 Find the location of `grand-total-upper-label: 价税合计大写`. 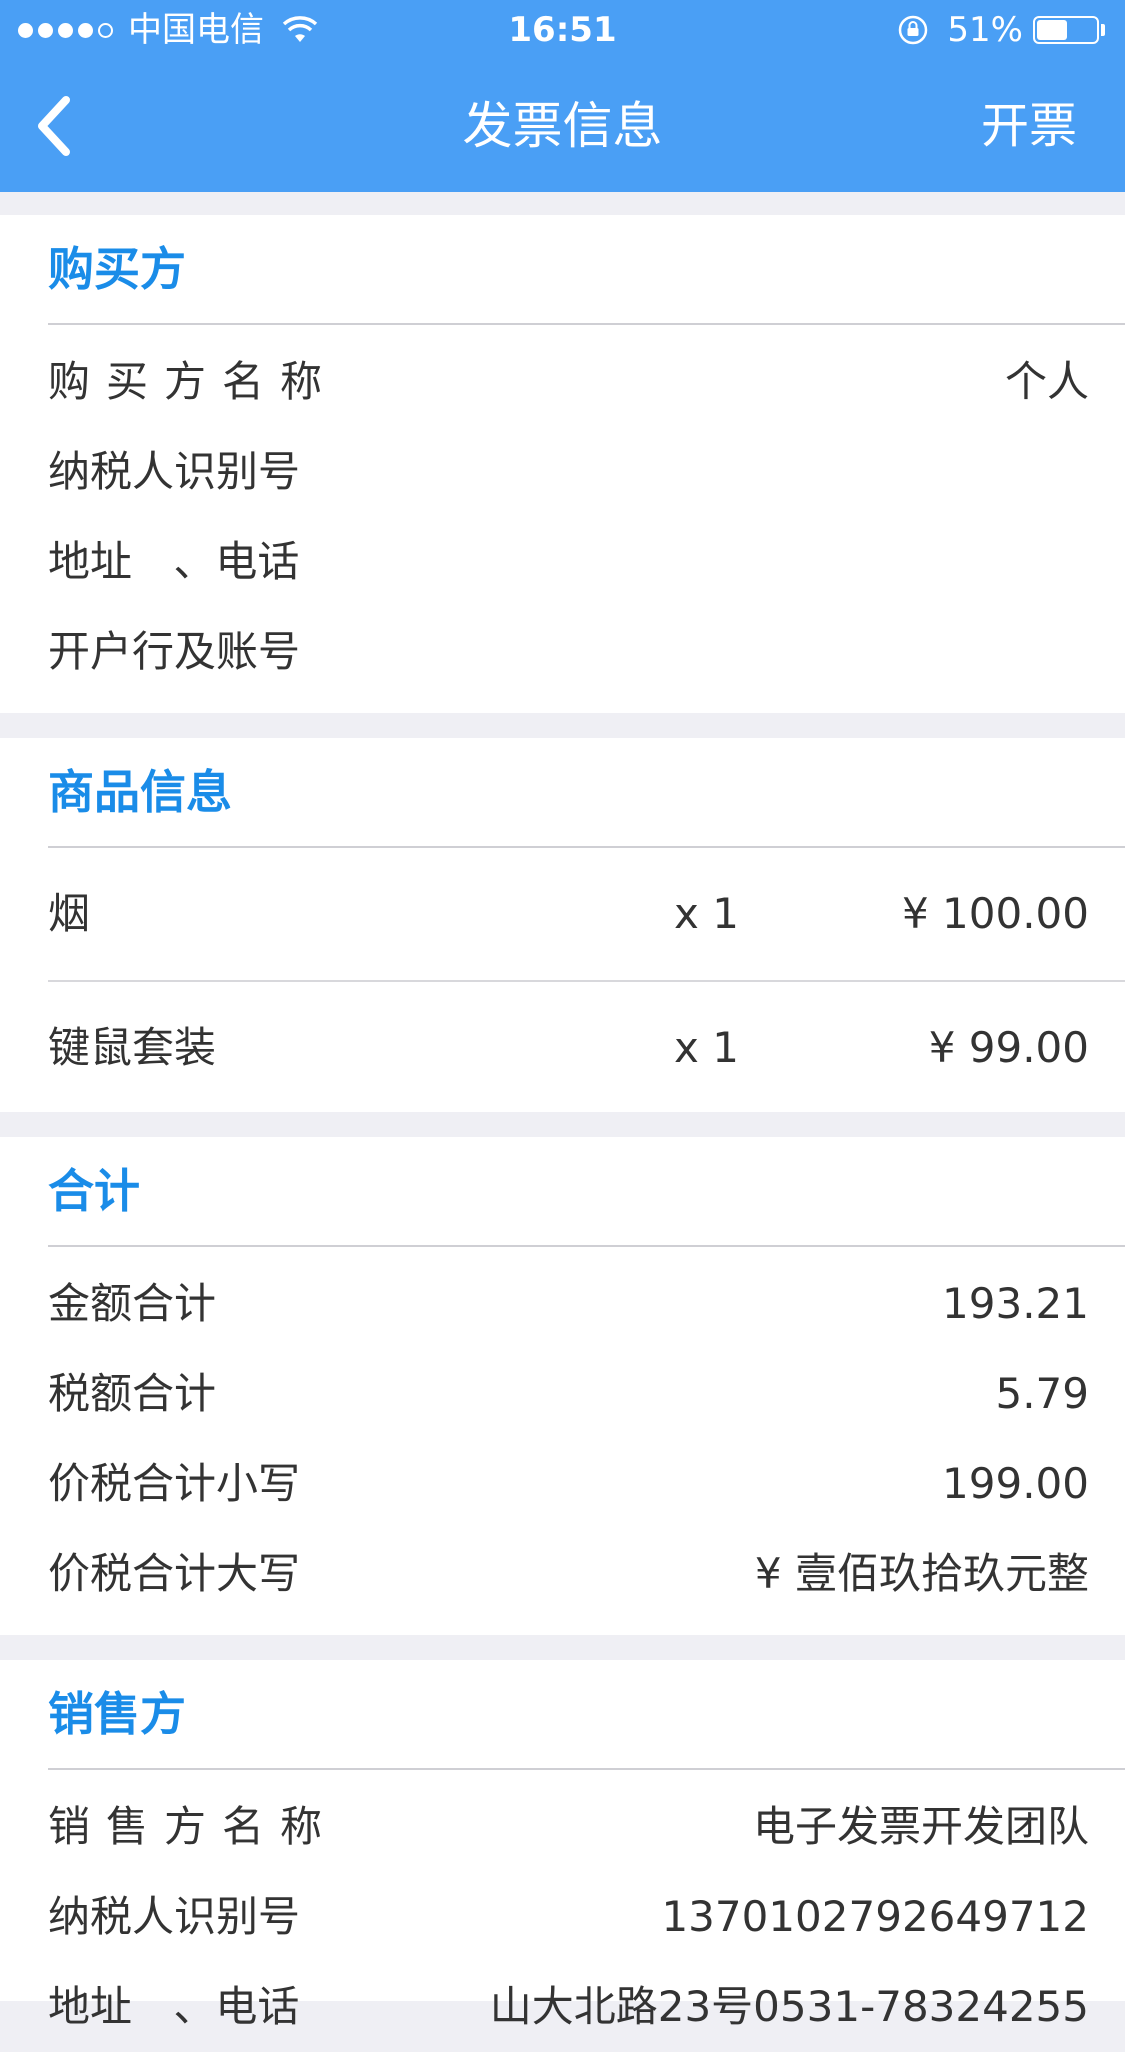

grand-total-upper-label: 价税合计大写 is located at coordinates (174, 1573).